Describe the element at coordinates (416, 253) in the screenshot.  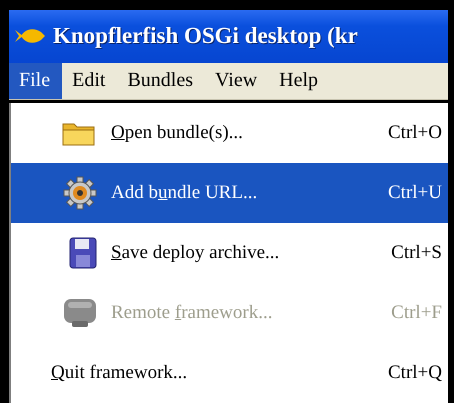
I see `shortcut-text: Ctrl+S` at that location.